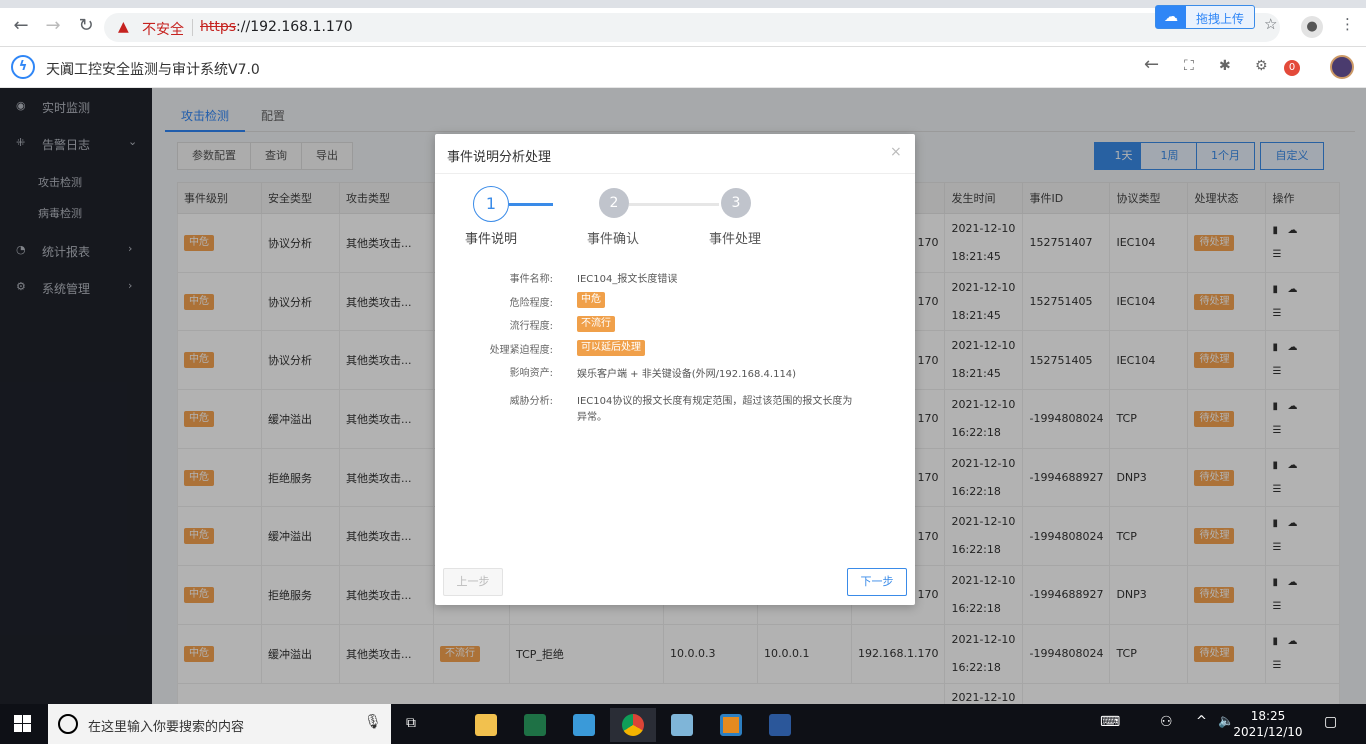  What do you see at coordinates (276, 27) in the screenshot?
I see `url-text: https://192.168.1.170` at bounding box center [276, 27].